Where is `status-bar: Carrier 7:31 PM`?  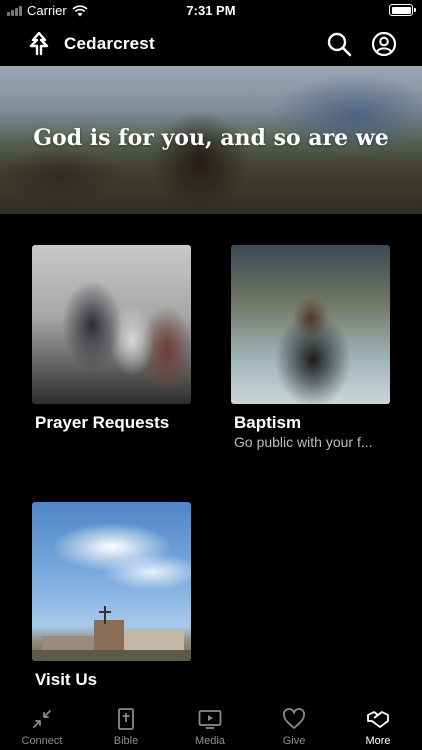 status-bar: Carrier 7:31 PM is located at coordinates (211, 11).